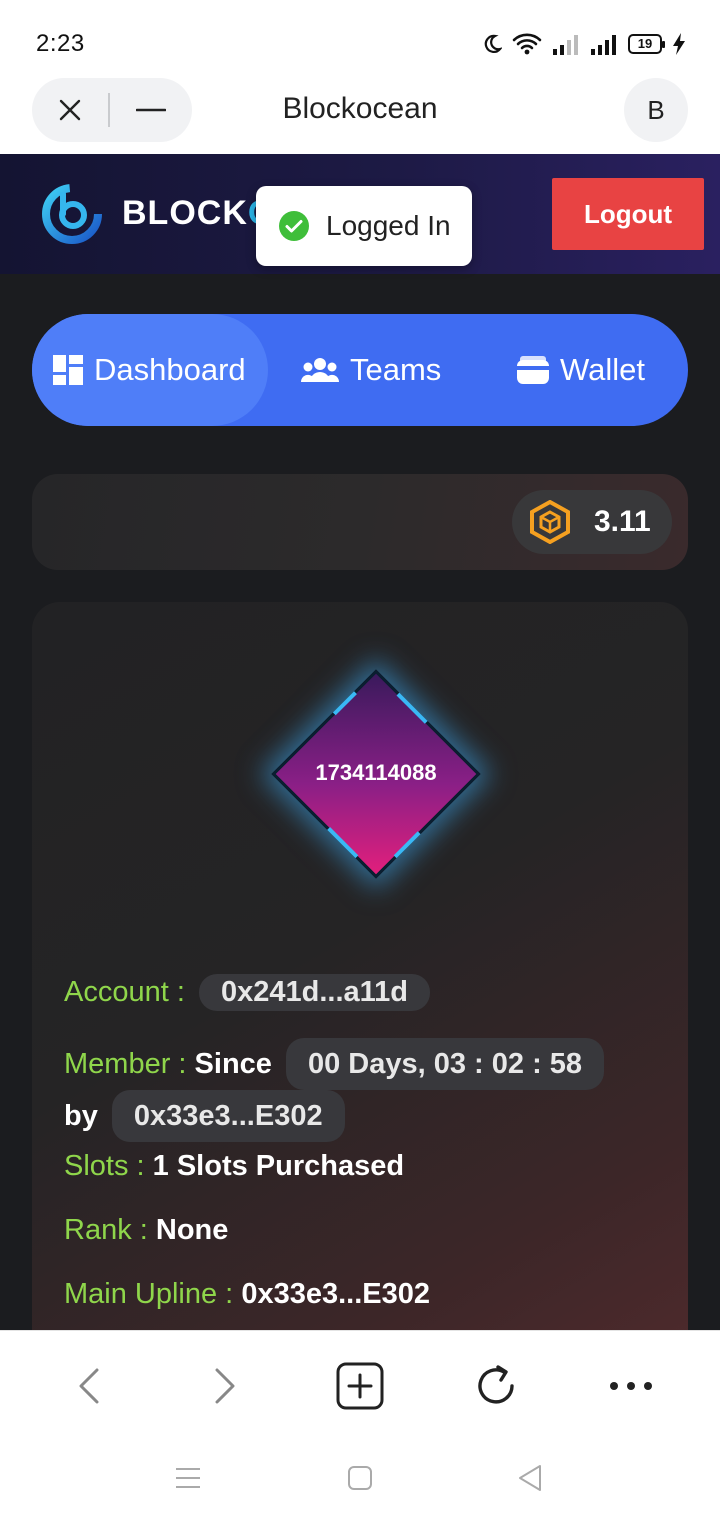 The image size is (720, 1520). What do you see at coordinates (584, 44) in the screenshot?
I see `status-icons: 19` at bounding box center [584, 44].